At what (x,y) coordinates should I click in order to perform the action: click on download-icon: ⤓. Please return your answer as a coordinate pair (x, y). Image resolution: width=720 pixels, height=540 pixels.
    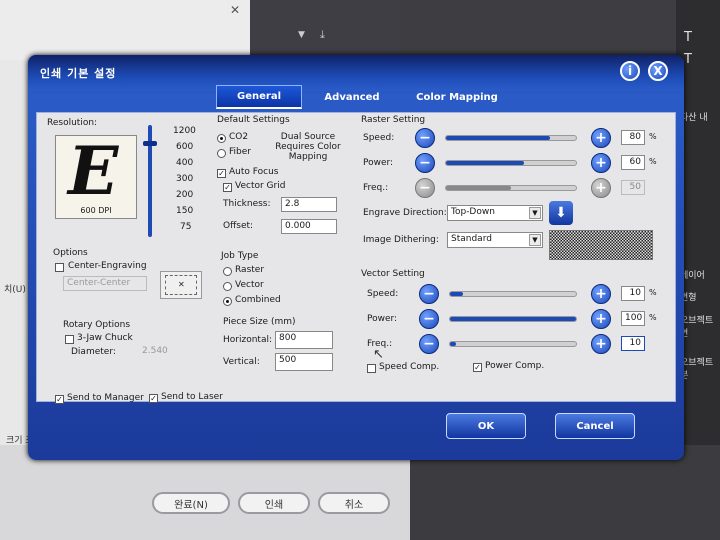
    Looking at the image, I should click on (322, 35).